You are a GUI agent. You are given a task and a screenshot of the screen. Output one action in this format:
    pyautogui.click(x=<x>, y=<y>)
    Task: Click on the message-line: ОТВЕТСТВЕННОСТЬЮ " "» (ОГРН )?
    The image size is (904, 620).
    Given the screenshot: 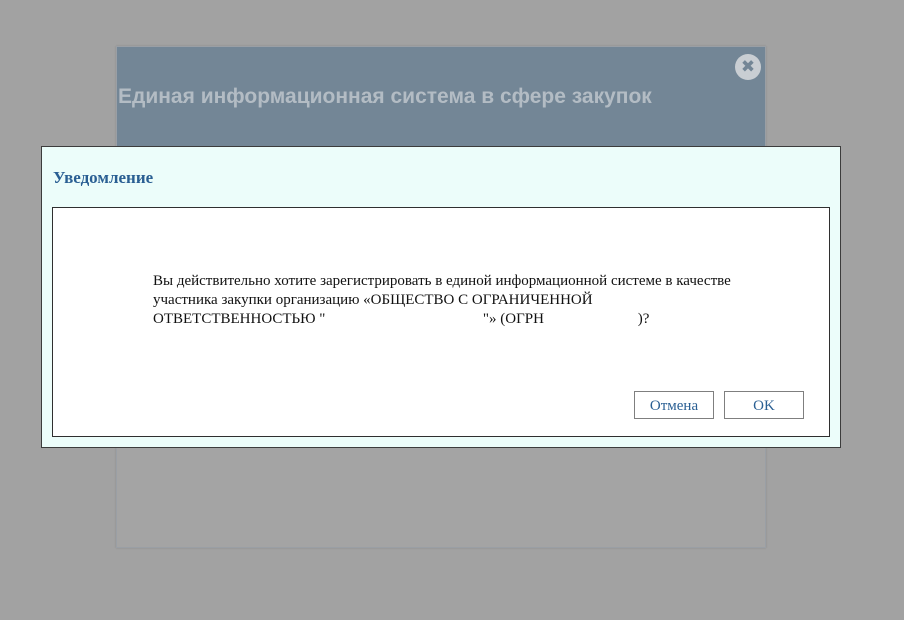 What is the action you would take?
    pyautogui.click(x=401, y=319)
    